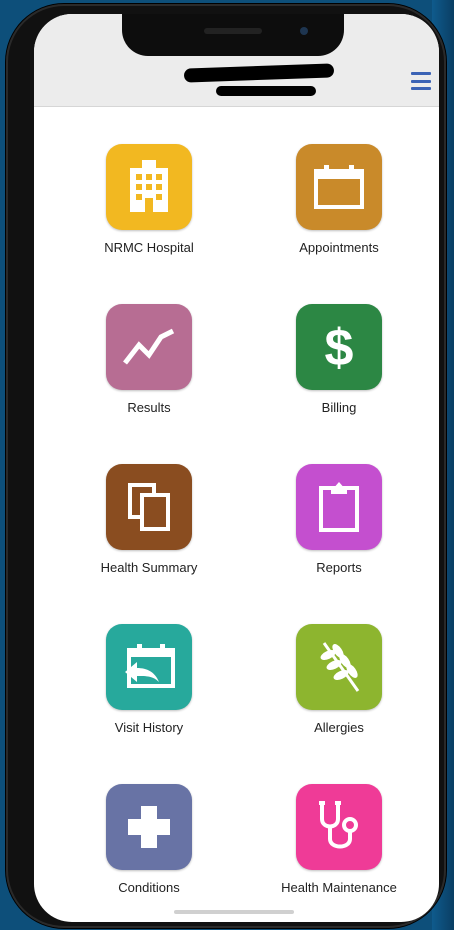  What do you see at coordinates (236, 60) in the screenshot?
I see `app-header: Health Portal` at bounding box center [236, 60].